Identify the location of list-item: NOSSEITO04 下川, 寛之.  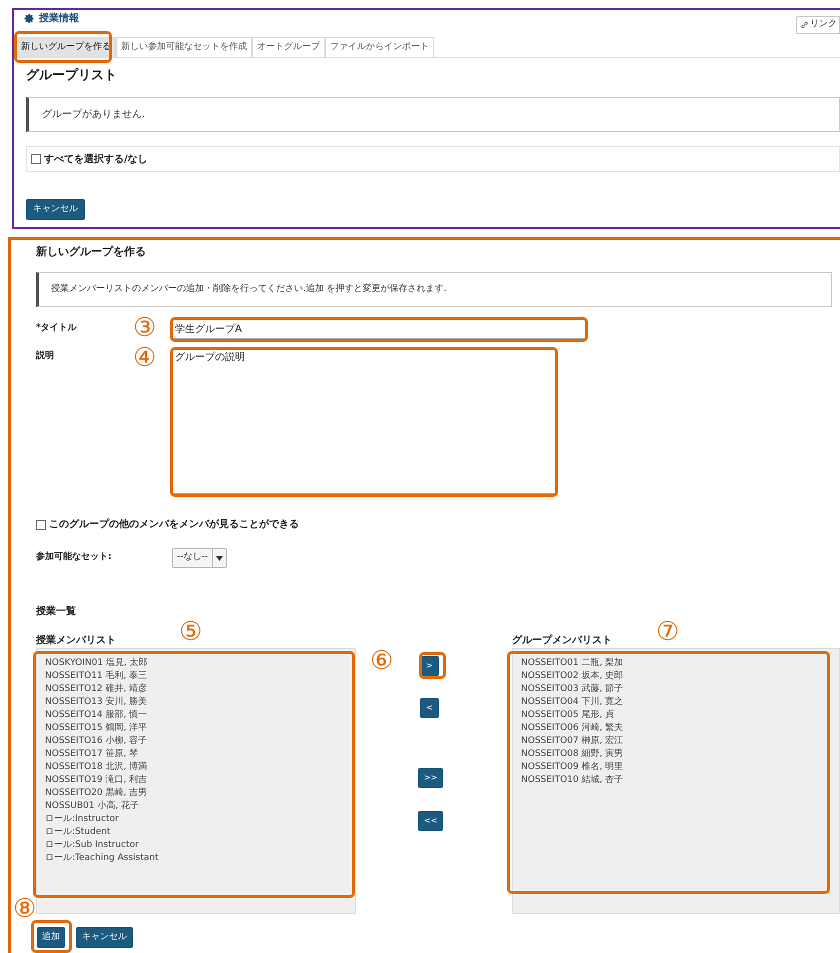
(680, 702).